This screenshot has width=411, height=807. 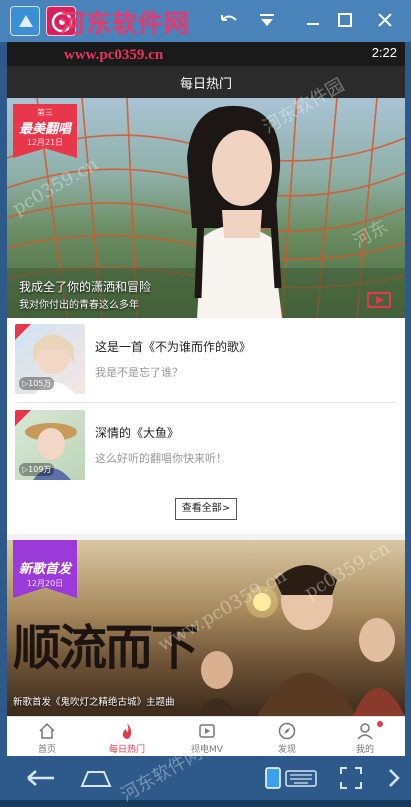 What do you see at coordinates (206, 509) in the screenshot?
I see `view-all-button: 查看全部>` at bounding box center [206, 509].